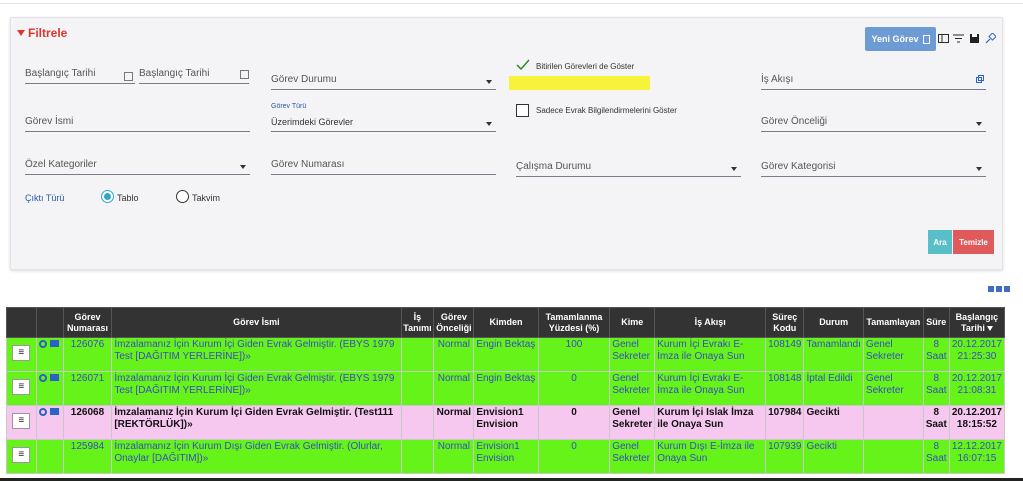 This screenshot has width=1023, height=481. Describe the element at coordinates (989, 328) in the screenshot. I see `sort-desc-icon` at that location.